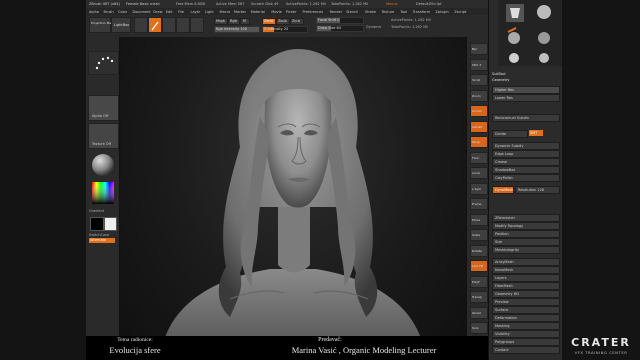  What do you see at coordinates (526, 302) in the screenshot?
I see `preview-button: Preview` at bounding box center [526, 302].